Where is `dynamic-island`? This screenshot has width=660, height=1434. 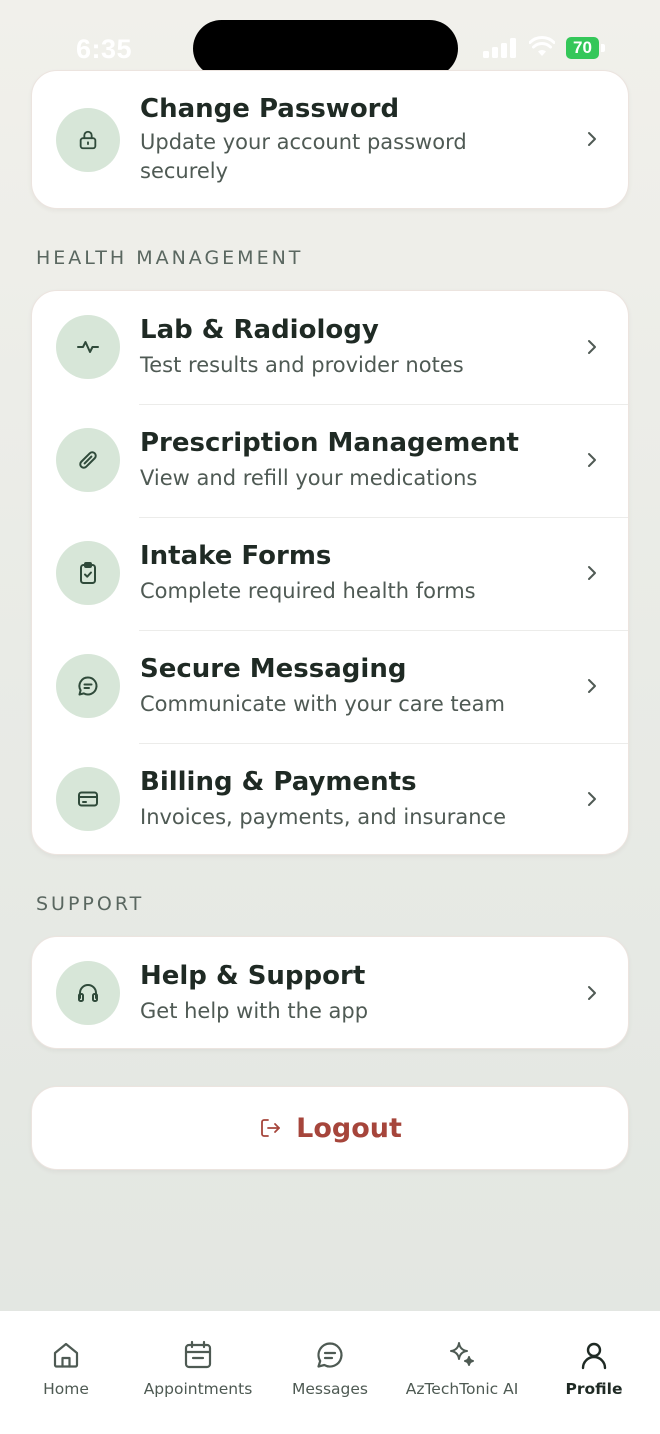 dynamic-island is located at coordinates (325, 48).